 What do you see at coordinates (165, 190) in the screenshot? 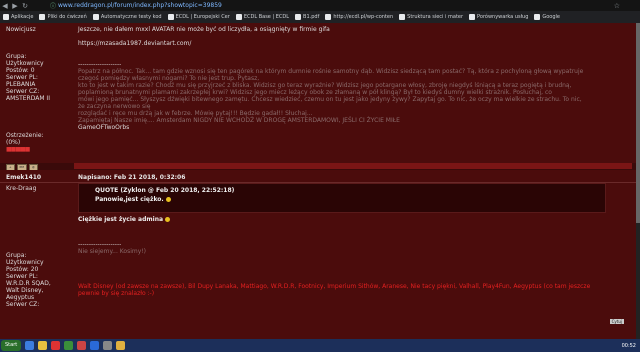
I see `quote-title: QUOTE (Zyklon @ Feb 20 2018, 22:52:18)` at bounding box center [165, 190].